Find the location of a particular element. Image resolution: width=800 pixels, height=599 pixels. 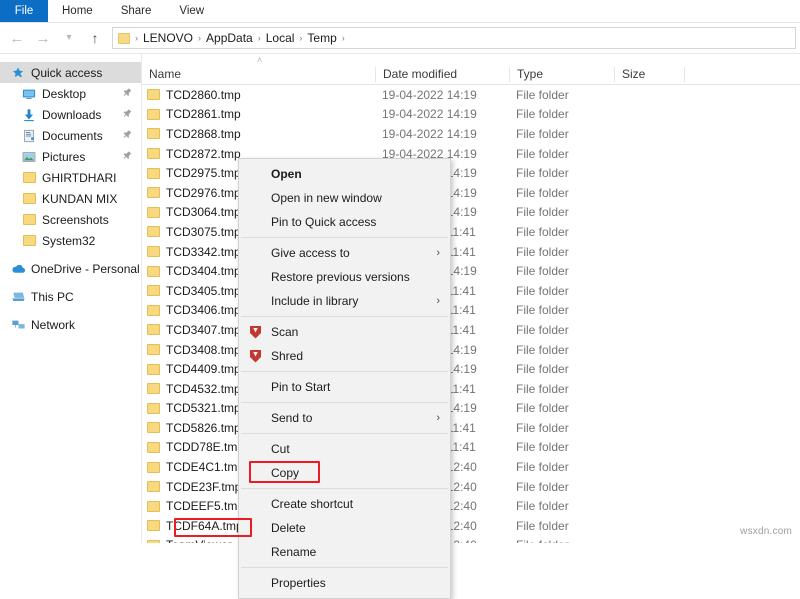

tab-file: File is located at coordinates (24, 11).